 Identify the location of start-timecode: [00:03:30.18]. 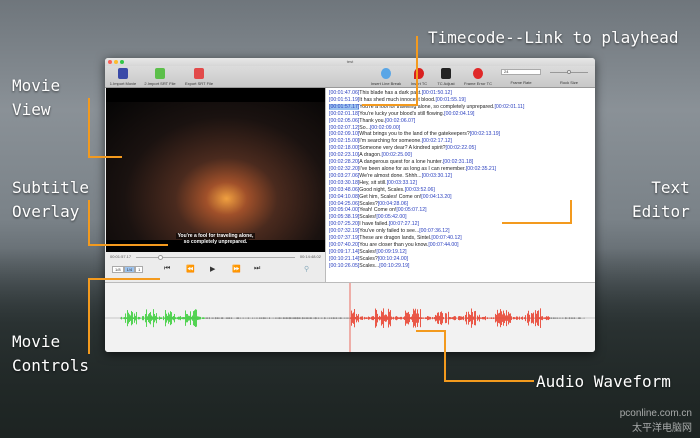
(344, 183).